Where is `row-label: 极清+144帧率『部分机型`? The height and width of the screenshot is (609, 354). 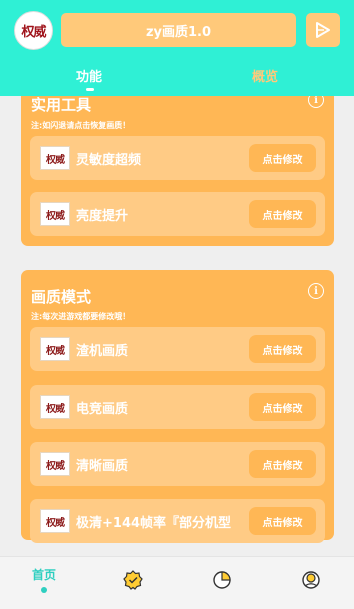 row-label: 极清+144帧率『部分机型 is located at coordinates (154, 523).